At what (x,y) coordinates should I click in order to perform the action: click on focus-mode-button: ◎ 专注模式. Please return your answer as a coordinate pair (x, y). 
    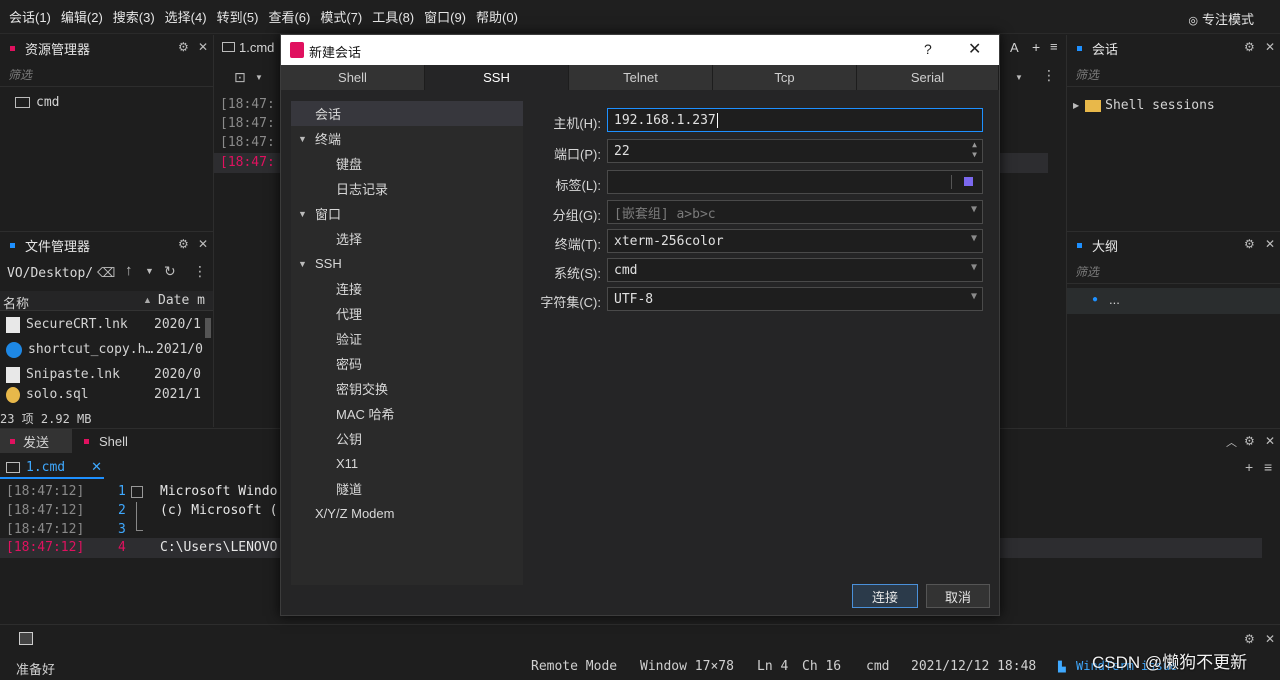
    Looking at the image, I should click on (1221, 18).